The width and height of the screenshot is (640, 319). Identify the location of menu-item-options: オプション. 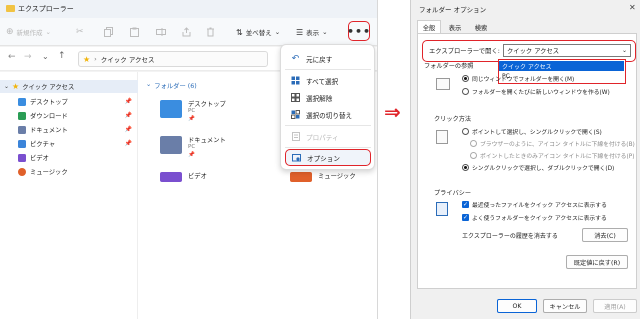
(328, 157).